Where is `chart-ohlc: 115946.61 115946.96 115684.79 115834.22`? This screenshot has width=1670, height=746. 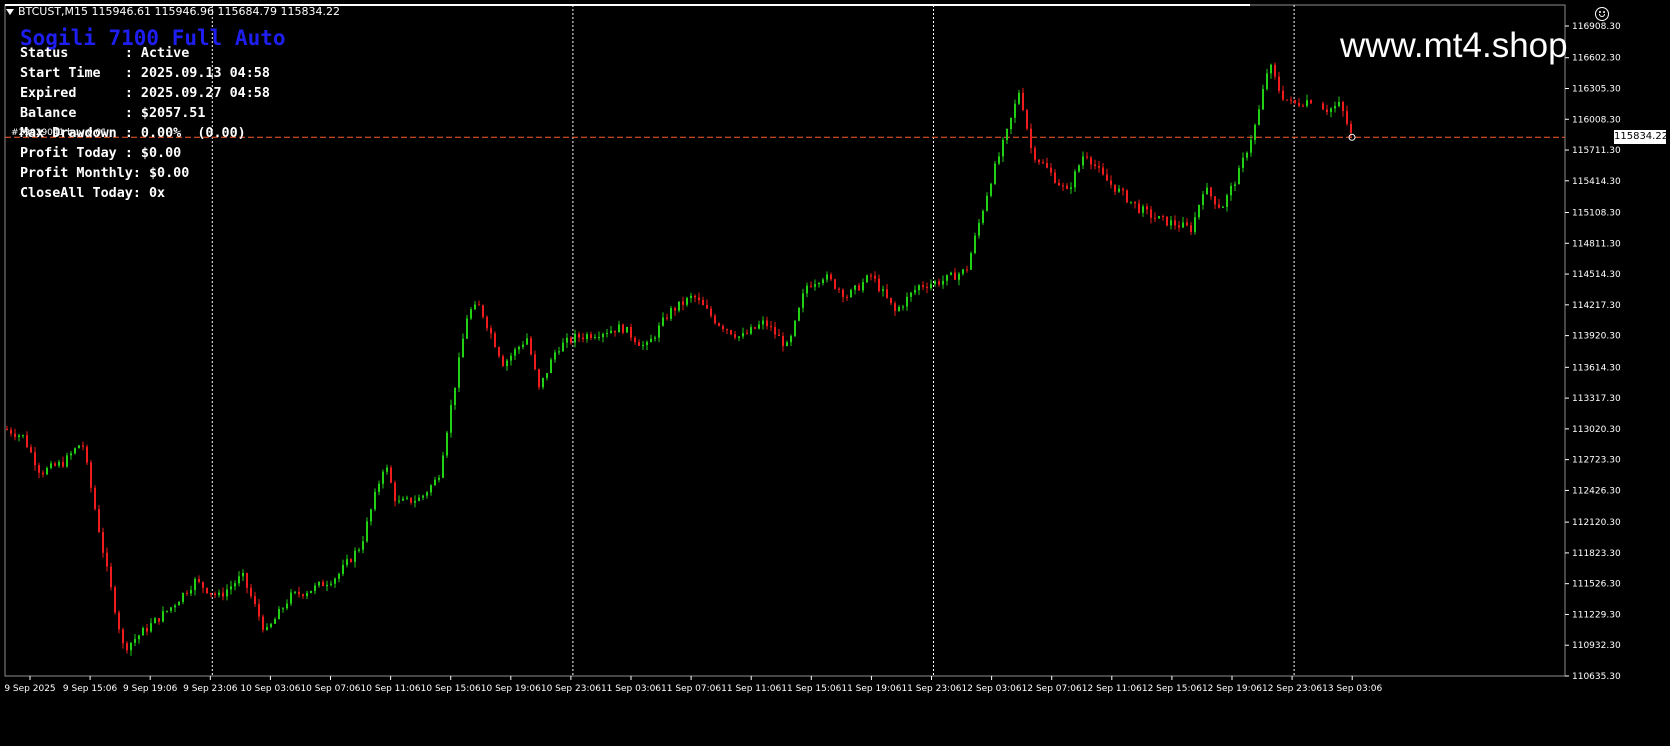
chart-ohlc: 115946.61 115946.96 115684.79 115834.22 is located at coordinates (215, 11).